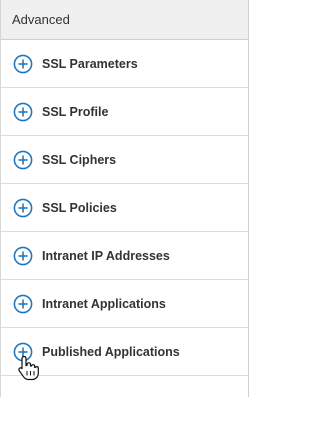 The image size is (320, 424). Describe the element at coordinates (41, 19) in the screenshot. I see `panel-title: Advanced` at that location.